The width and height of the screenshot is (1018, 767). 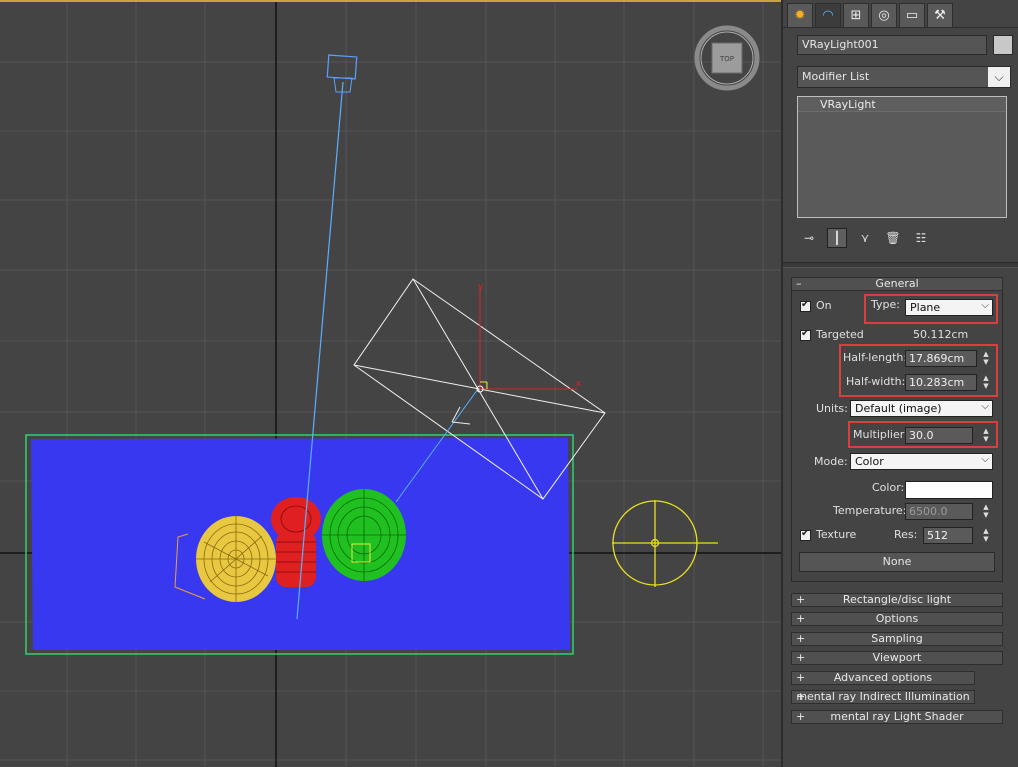 What do you see at coordinates (870, 510) in the screenshot?
I see `temperature-label: Temperature:` at bounding box center [870, 510].